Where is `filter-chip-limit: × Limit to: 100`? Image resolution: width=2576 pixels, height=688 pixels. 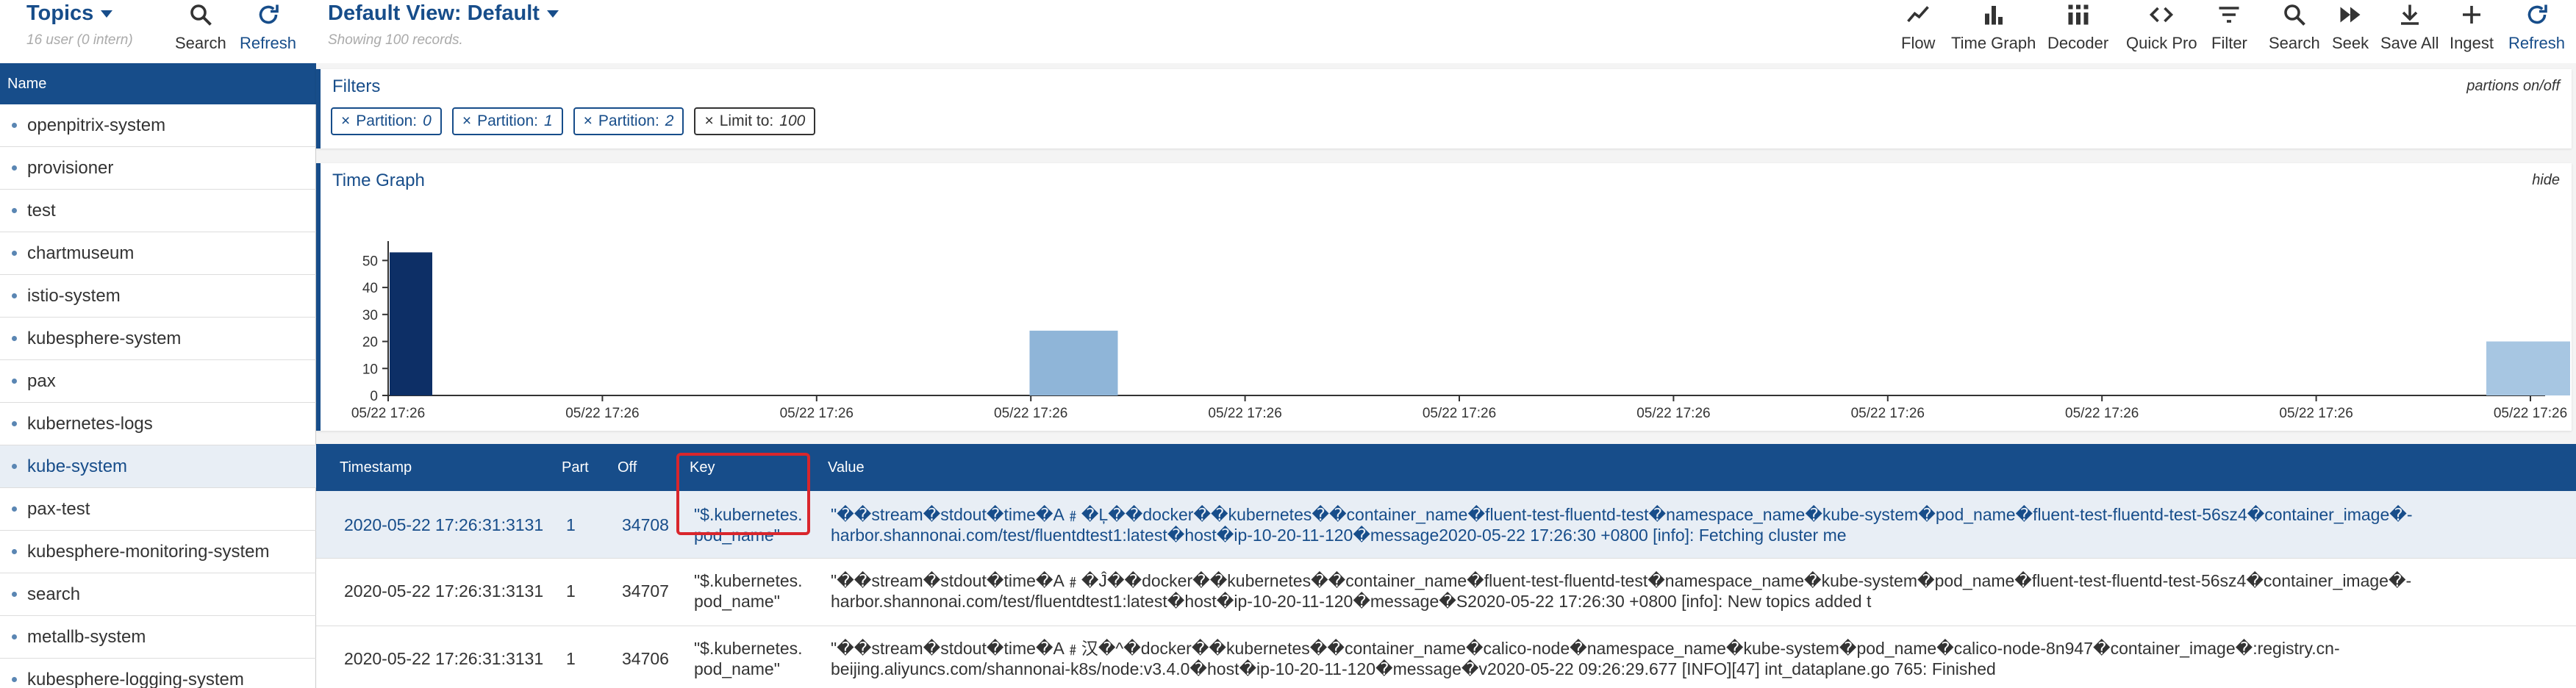
filter-chip-limit: × Limit to: 100 is located at coordinates (755, 121).